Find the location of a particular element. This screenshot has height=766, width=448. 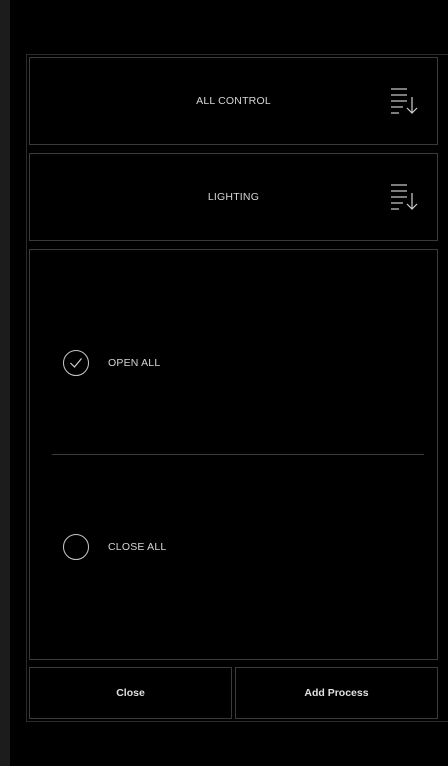

radio-checked-icon is located at coordinates (76, 363).